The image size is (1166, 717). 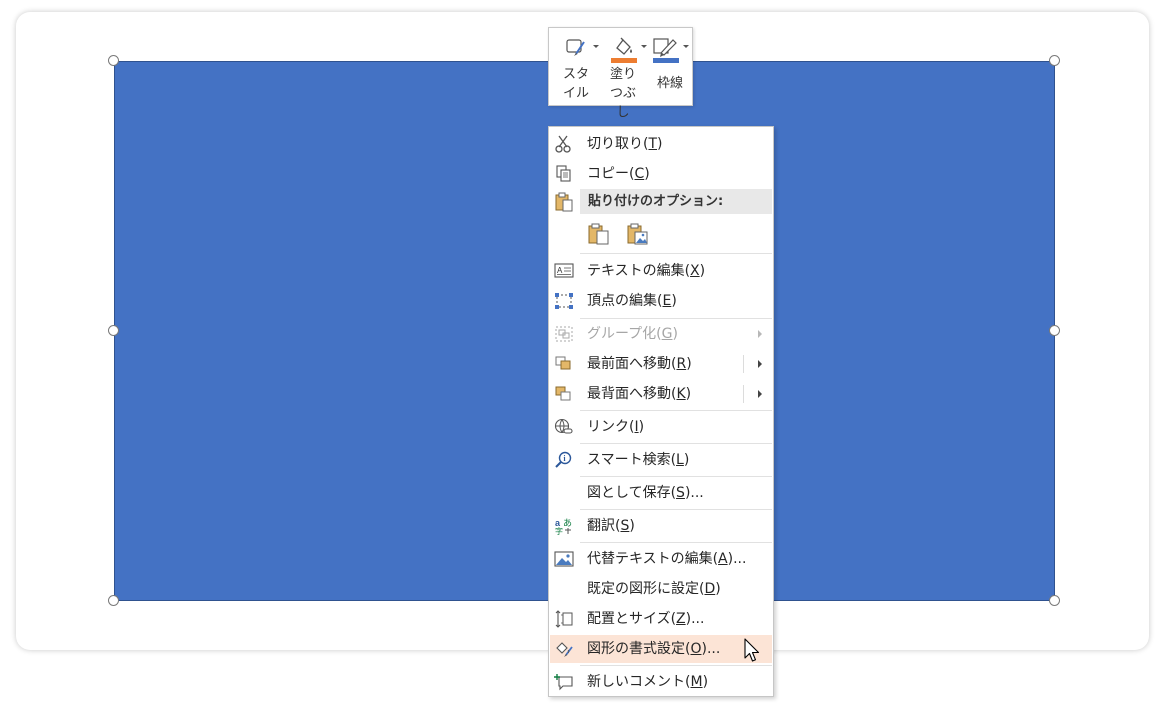 I want to click on edit-points-icon, so click(x=564, y=301).